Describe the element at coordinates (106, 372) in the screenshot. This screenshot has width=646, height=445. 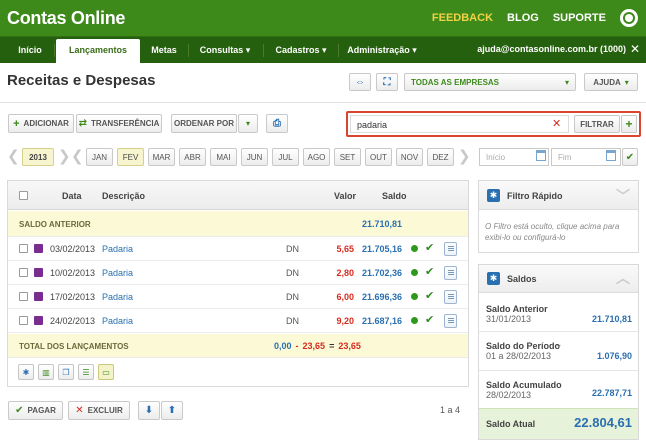
I see `compact-view-button: ▭` at that location.